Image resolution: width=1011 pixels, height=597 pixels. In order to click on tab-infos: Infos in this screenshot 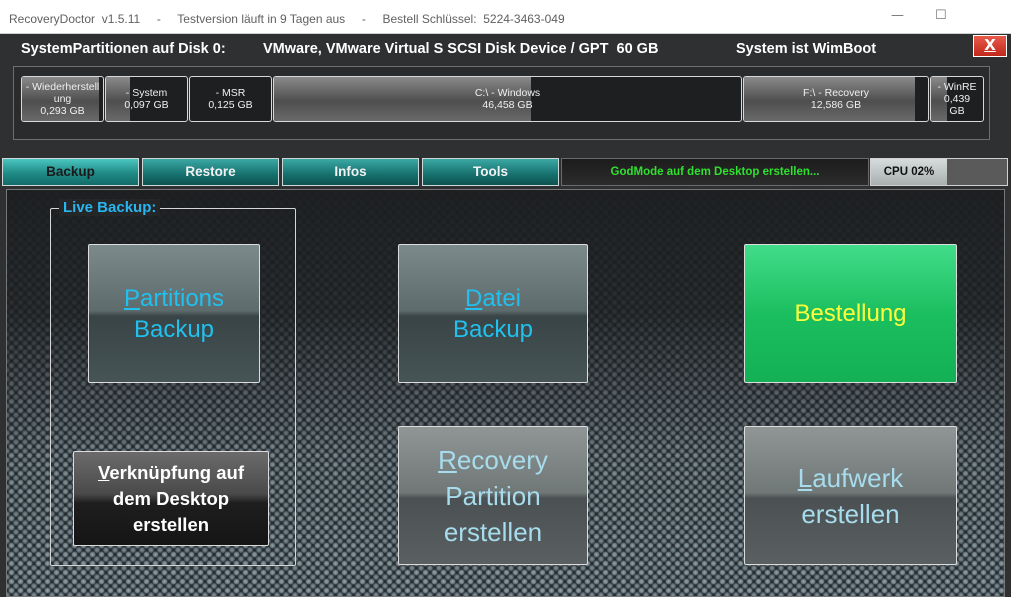, I will do `click(350, 172)`.